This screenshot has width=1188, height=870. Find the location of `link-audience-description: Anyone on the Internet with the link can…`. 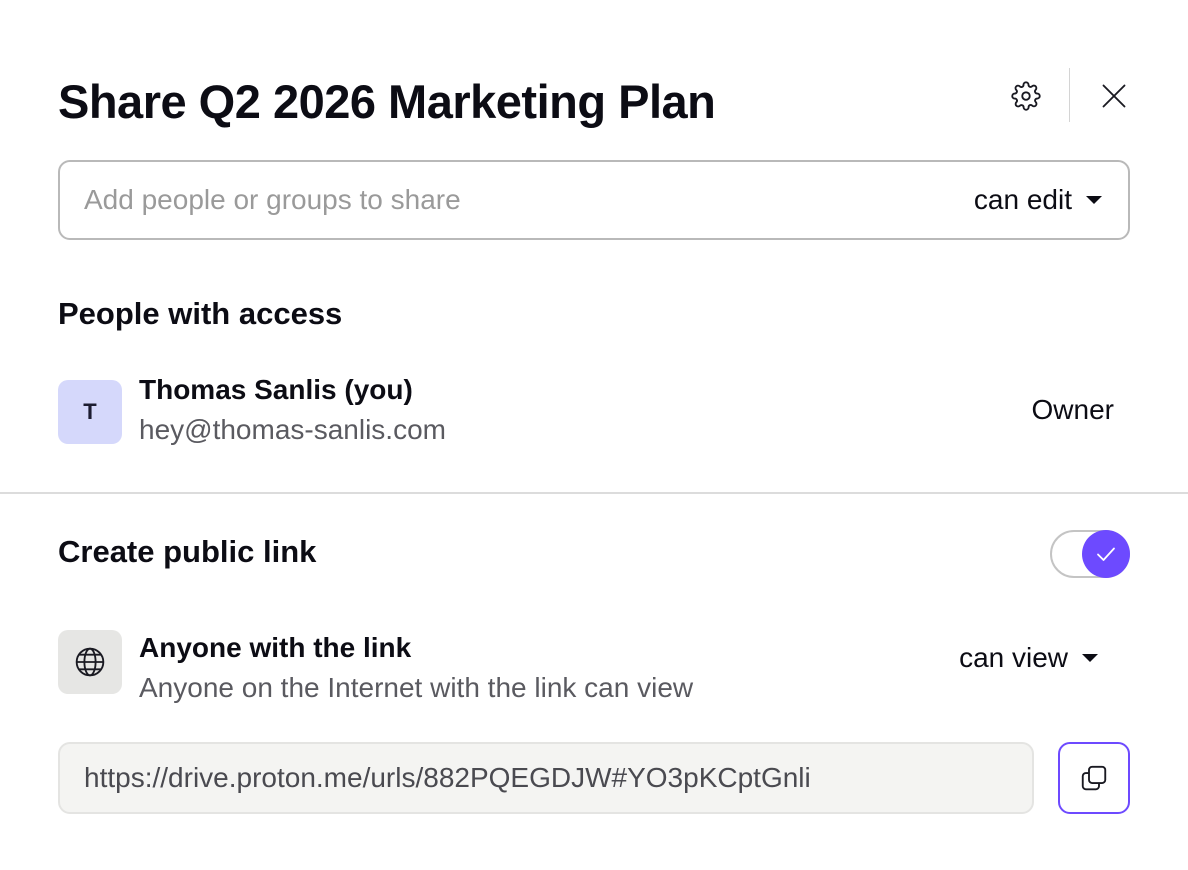

link-audience-description: Anyone on the Internet with the link can… is located at coordinates (416, 687).